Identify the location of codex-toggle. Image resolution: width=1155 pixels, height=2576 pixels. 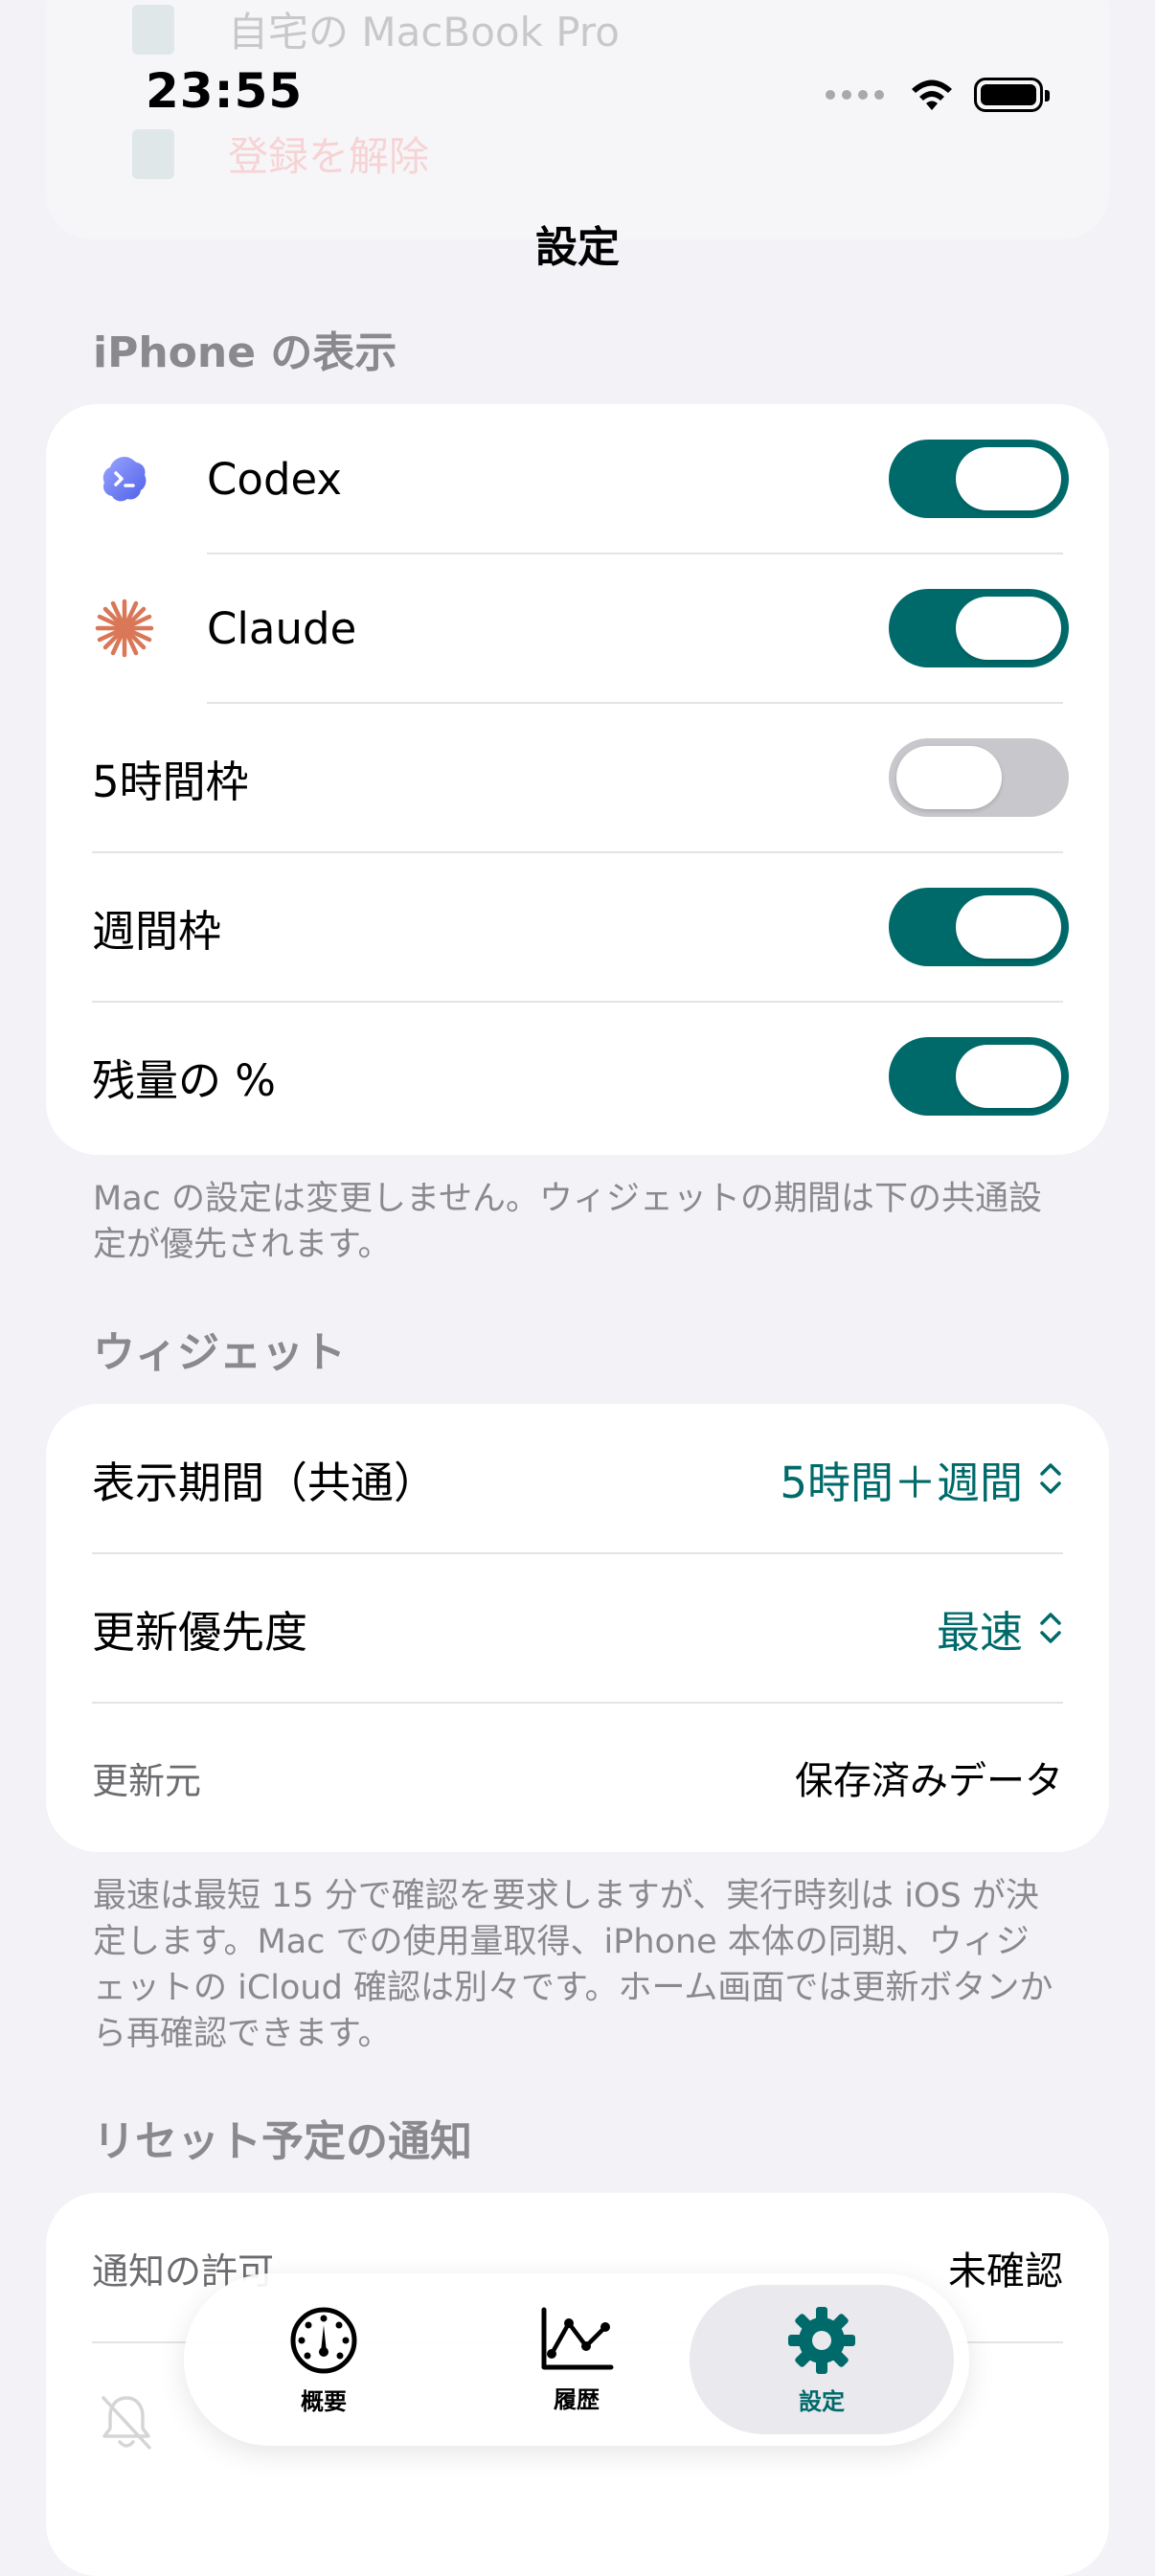
(979, 479).